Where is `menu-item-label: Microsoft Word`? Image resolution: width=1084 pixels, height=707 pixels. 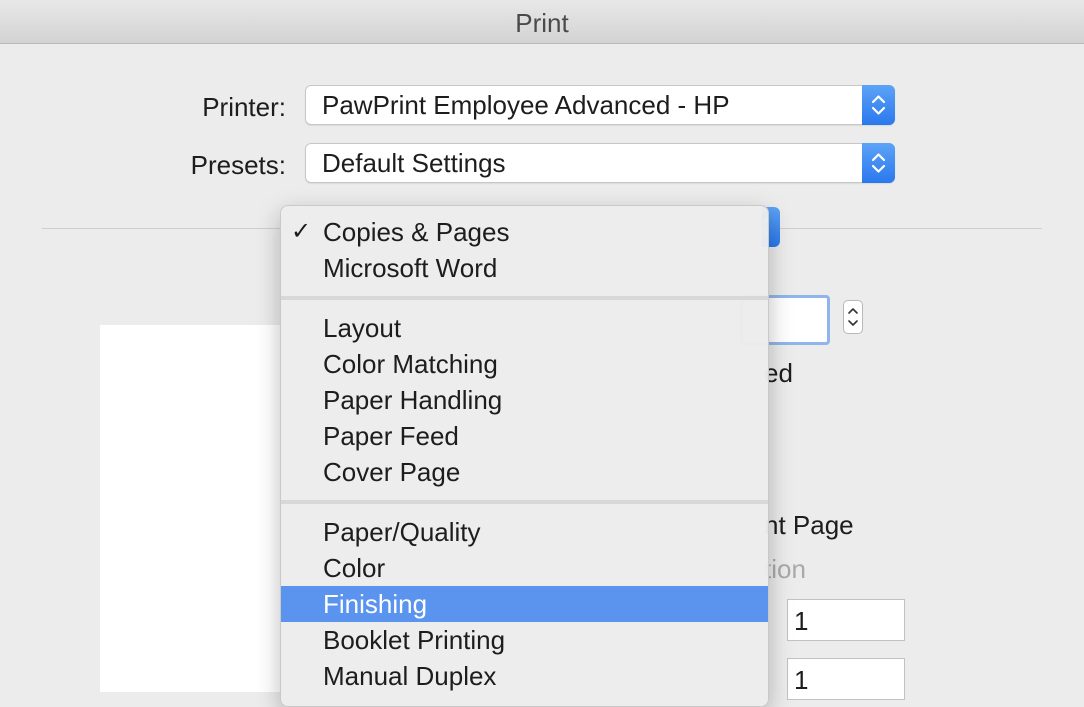
menu-item-label: Microsoft Word is located at coordinates (410, 268).